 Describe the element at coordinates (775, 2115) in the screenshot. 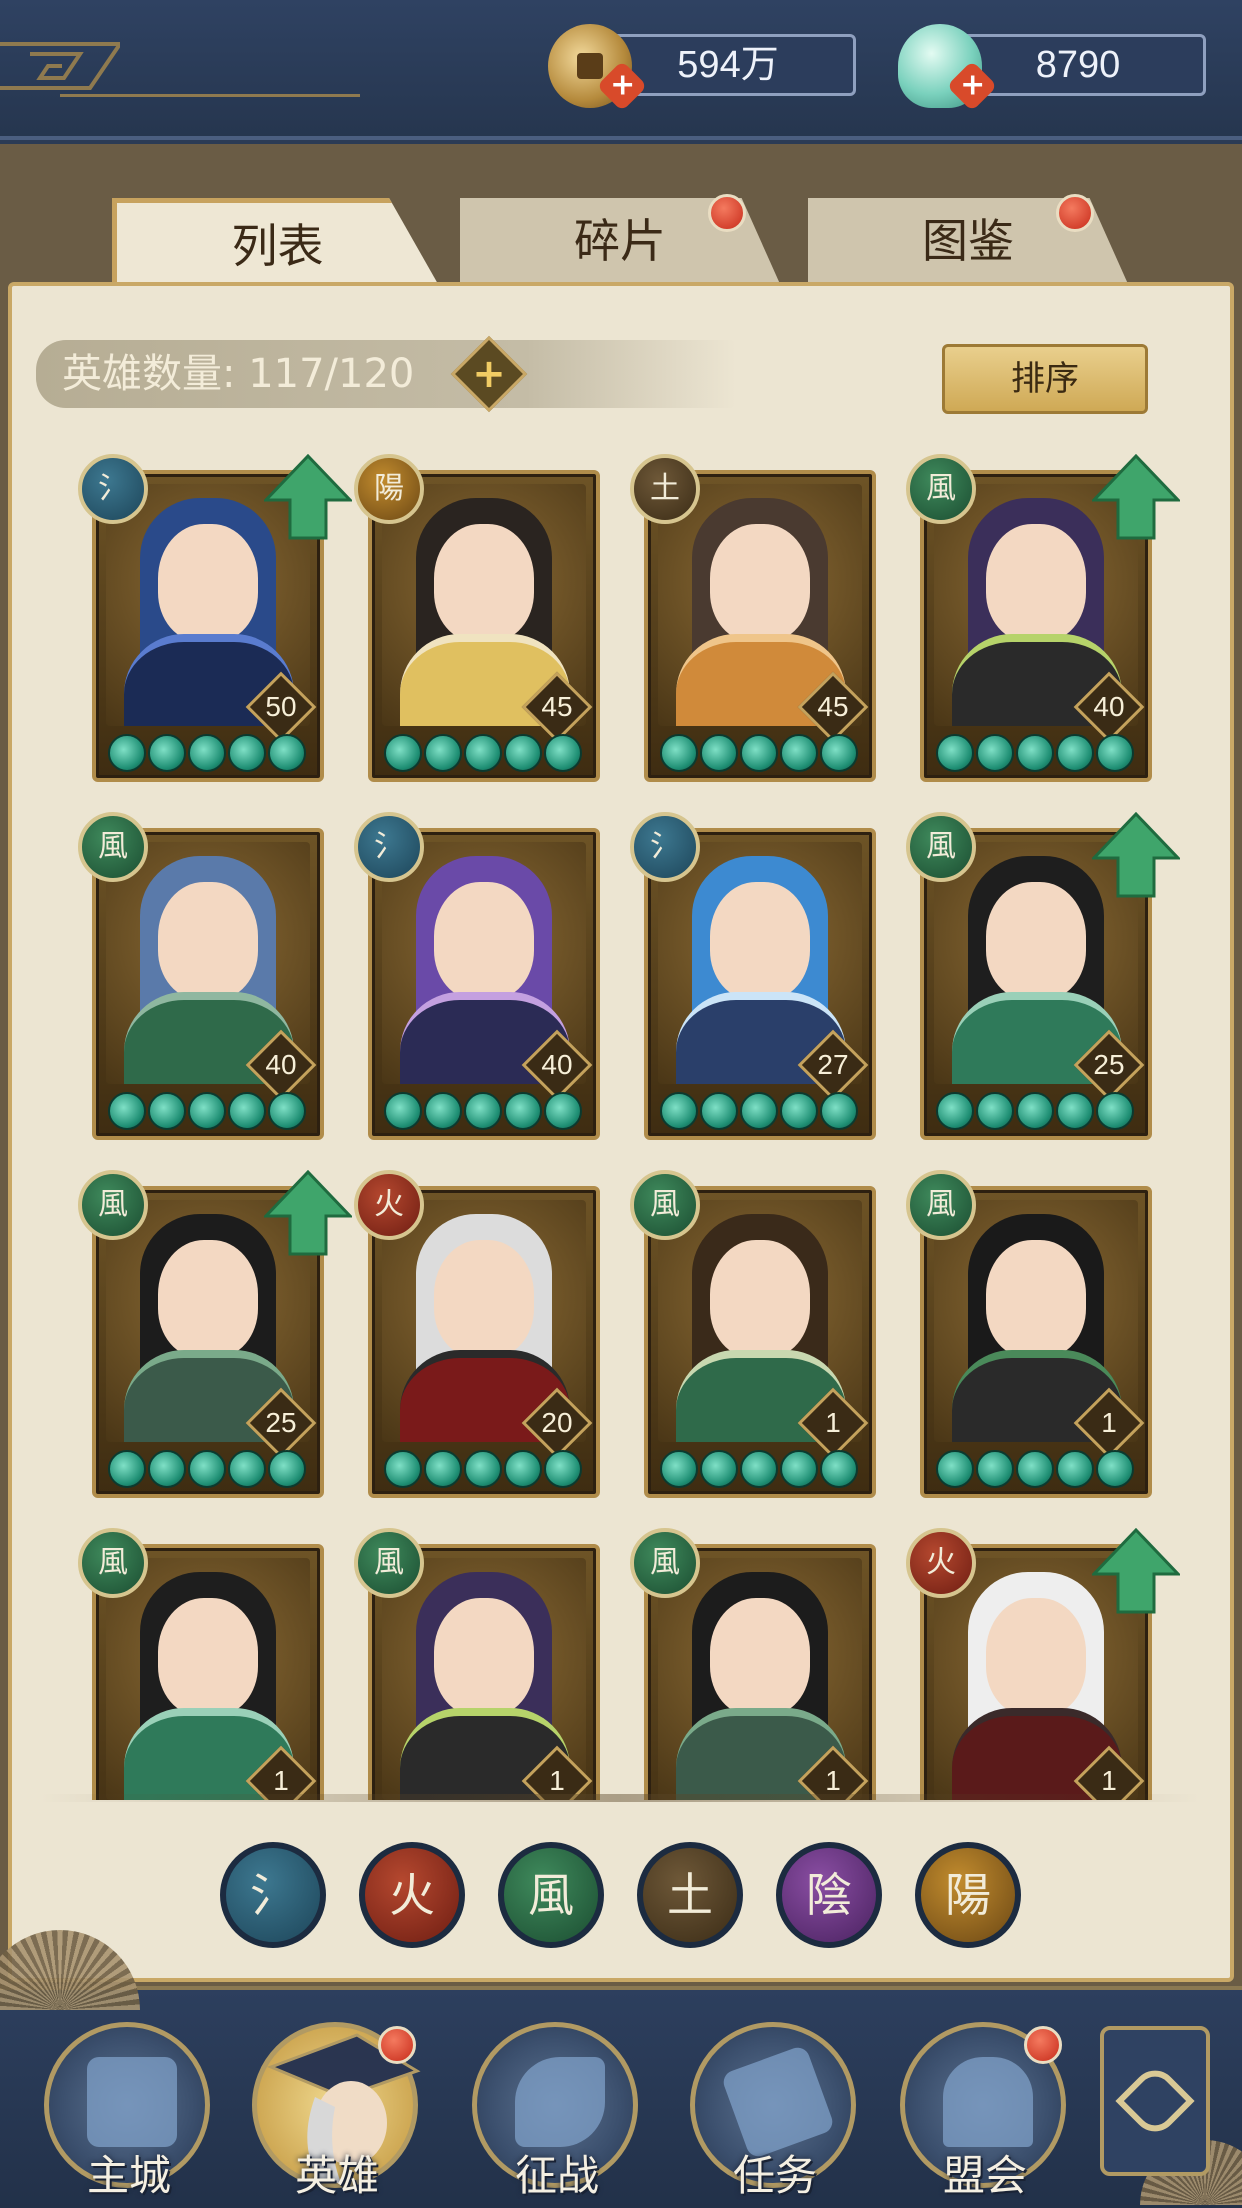

I see `nav-quests: 任务` at that location.